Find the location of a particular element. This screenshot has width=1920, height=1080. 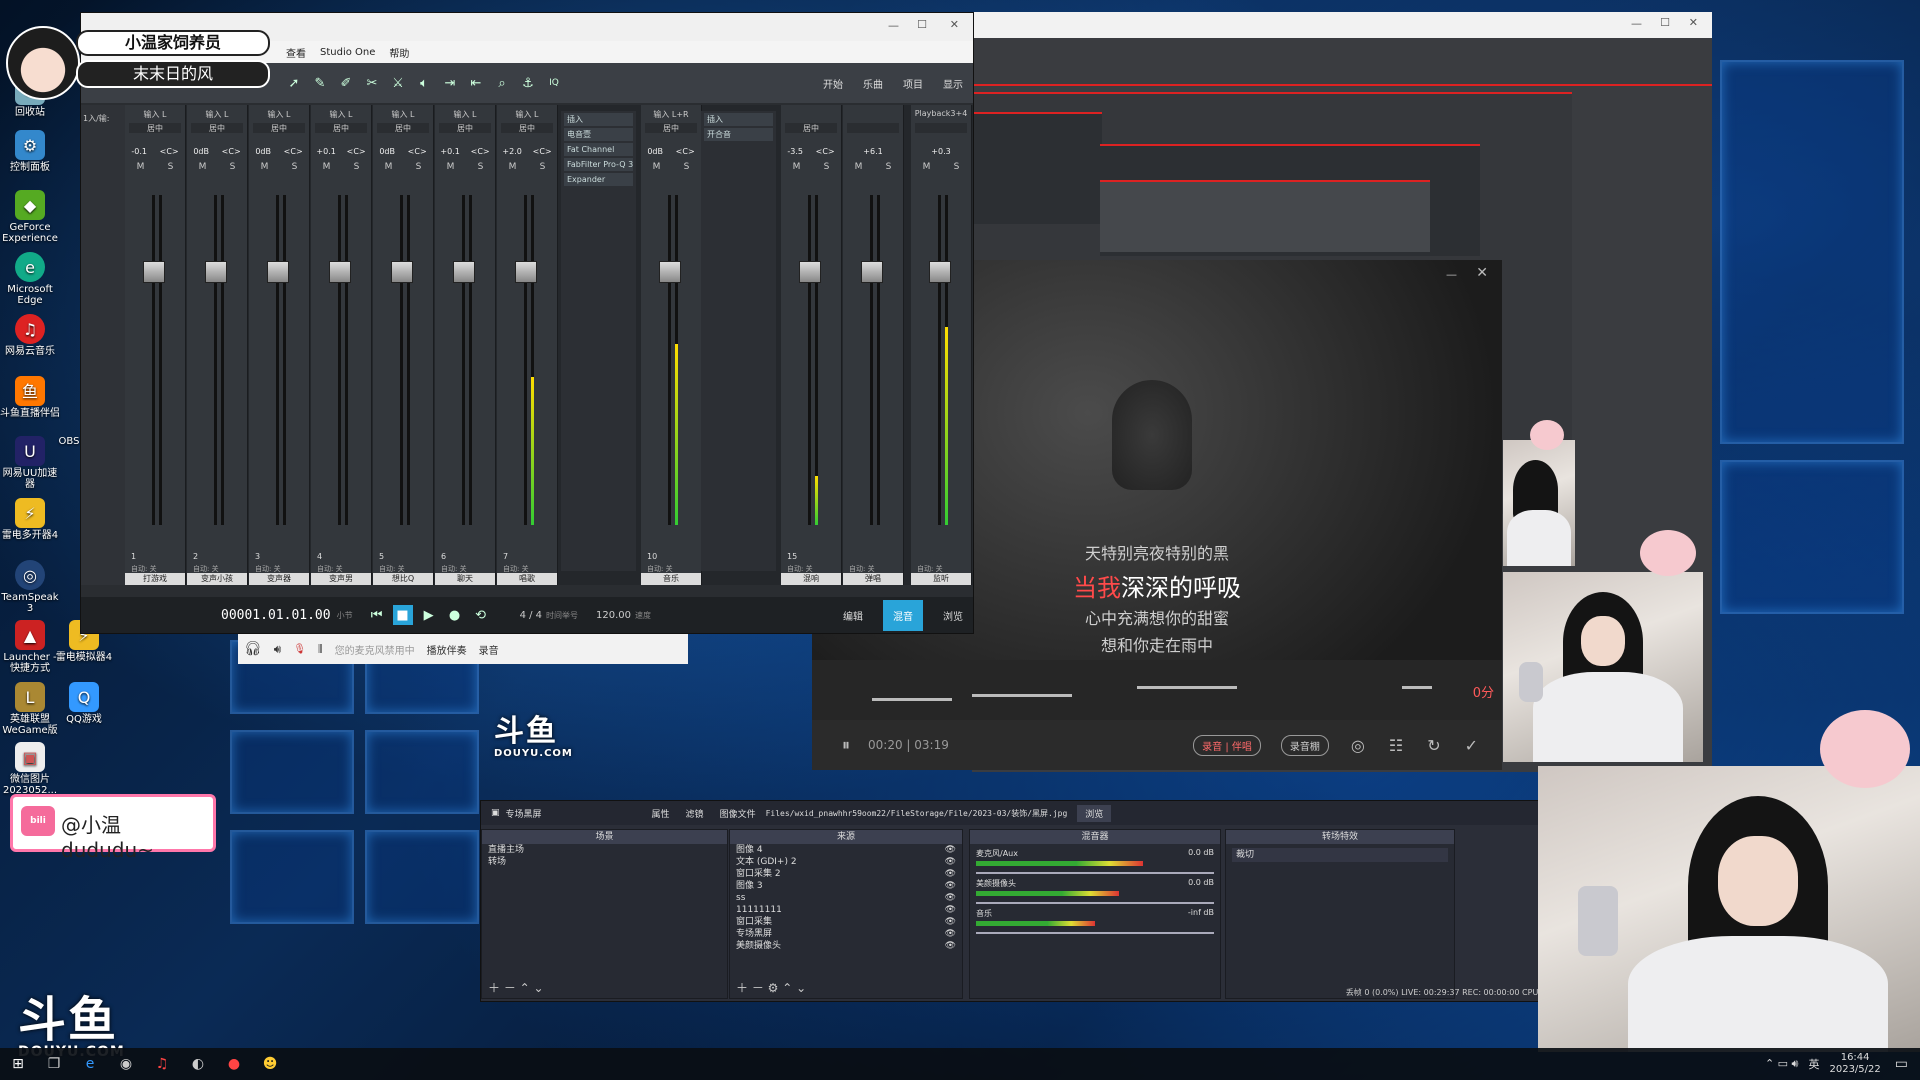

brush-tool-icon: ✐ is located at coordinates (346, 83).